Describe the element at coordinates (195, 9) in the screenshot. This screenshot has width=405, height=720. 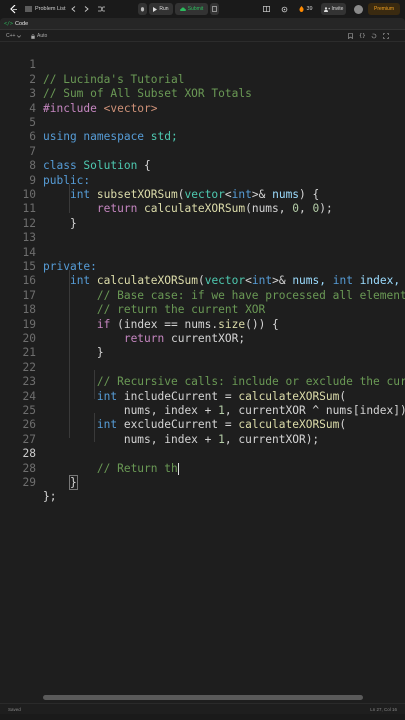
I see `submit-button-label: Submit` at that location.